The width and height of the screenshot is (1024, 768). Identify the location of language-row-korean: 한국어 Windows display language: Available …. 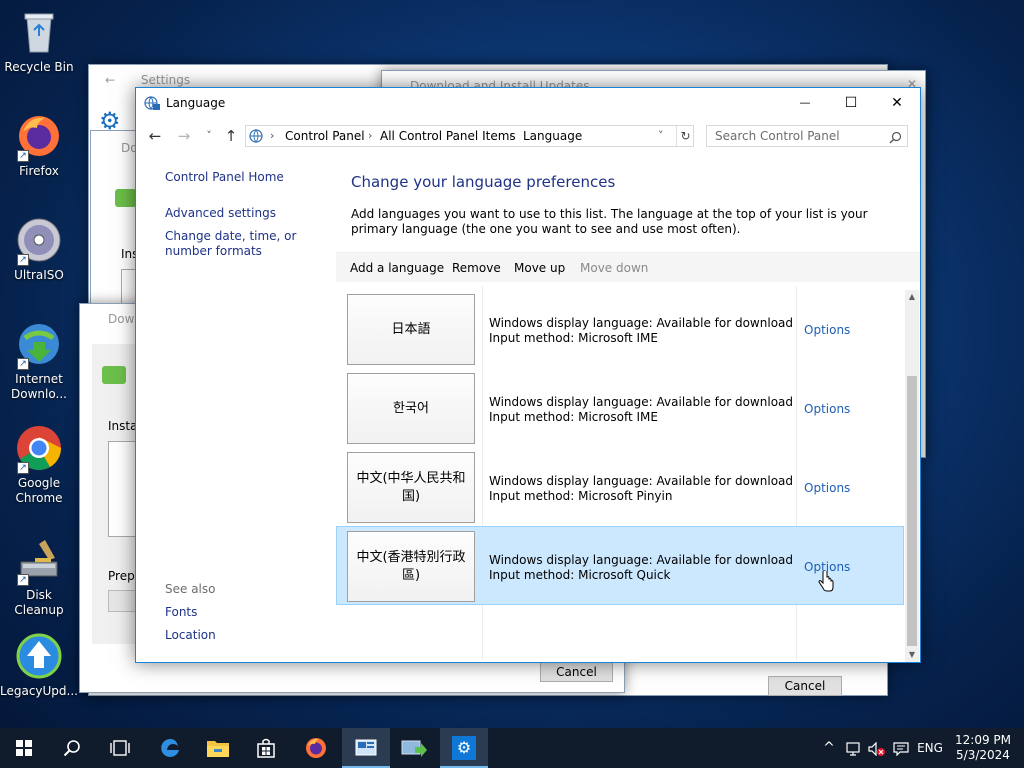
(620, 407).